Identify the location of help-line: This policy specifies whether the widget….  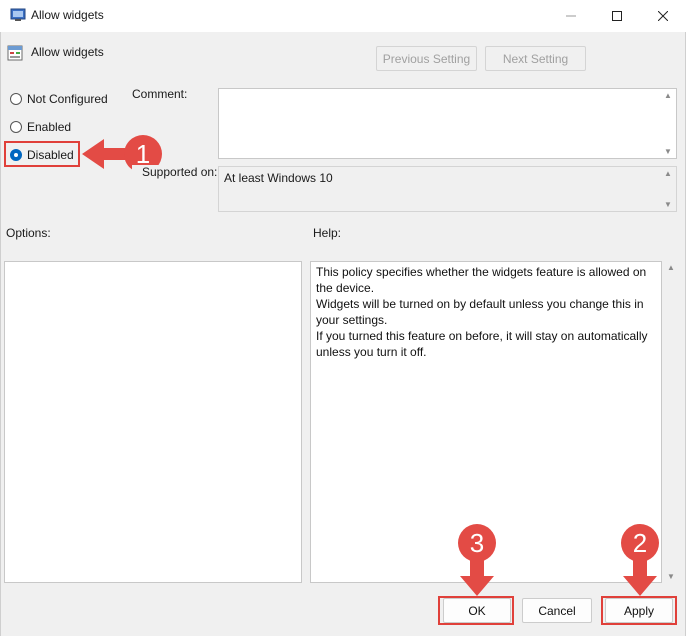
(481, 272).